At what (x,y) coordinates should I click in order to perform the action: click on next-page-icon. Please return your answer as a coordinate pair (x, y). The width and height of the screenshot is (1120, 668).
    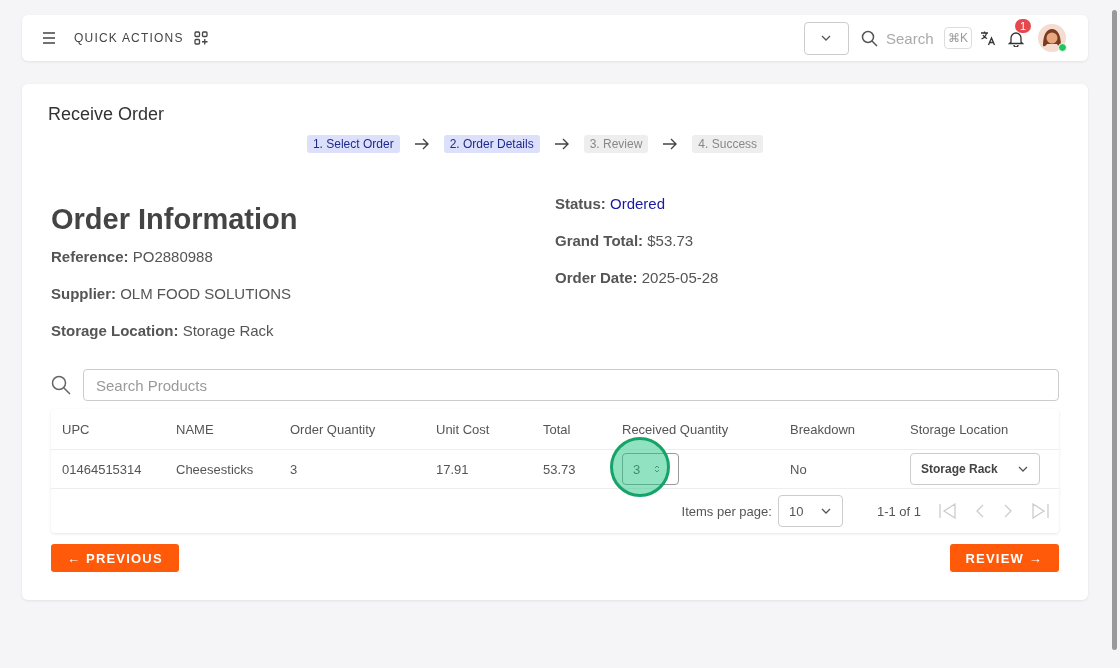
    Looking at the image, I should click on (1008, 511).